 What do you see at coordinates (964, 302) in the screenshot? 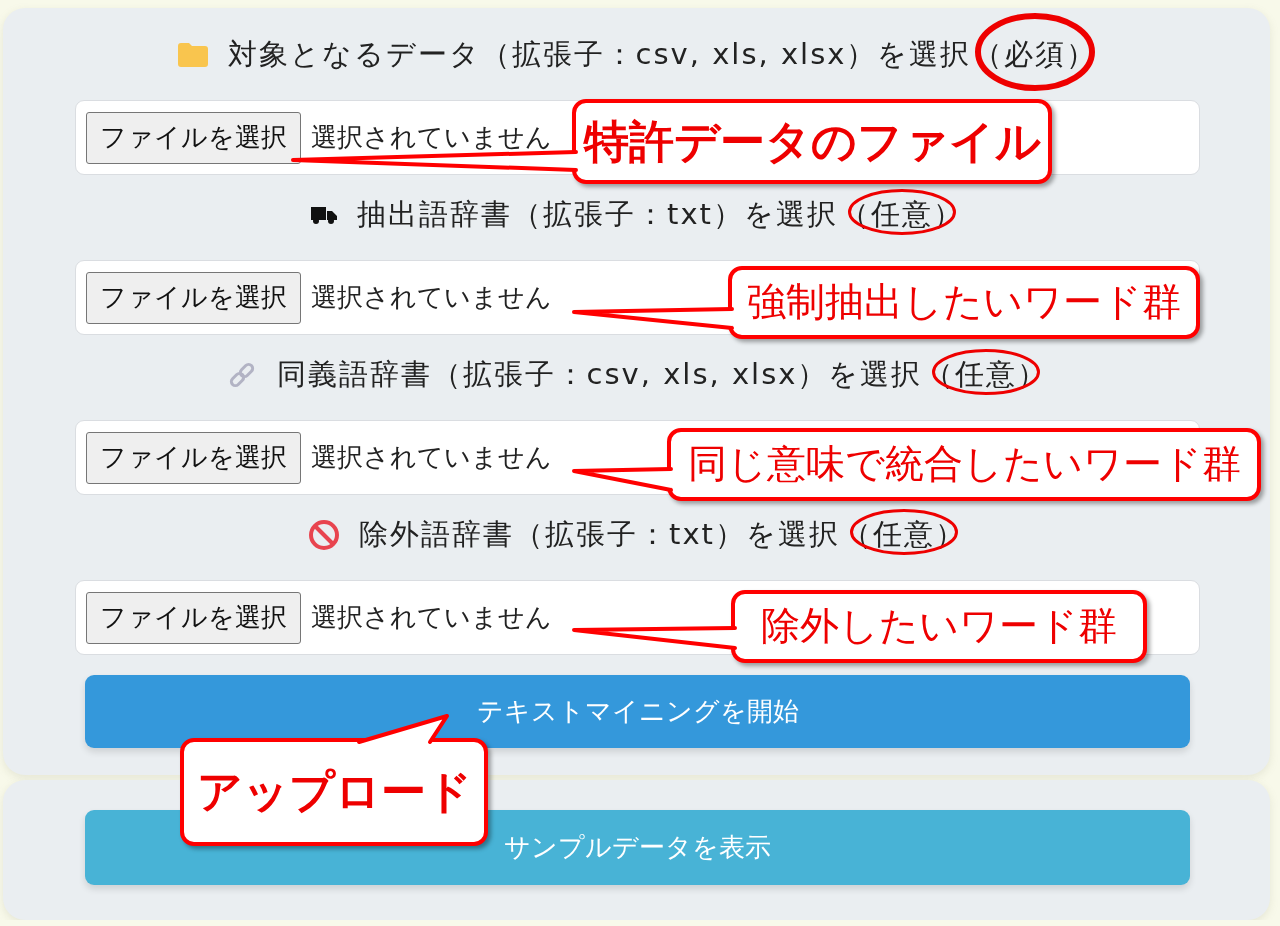
I see `callout-tooltip: 強制抽出したいワード群` at bounding box center [964, 302].